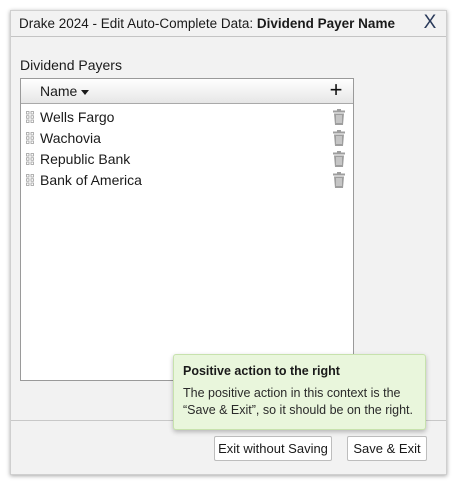 Image resolution: width=457 pixels, height=485 pixels. I want to click on list-item: Republic Bank, so click(187, 159).